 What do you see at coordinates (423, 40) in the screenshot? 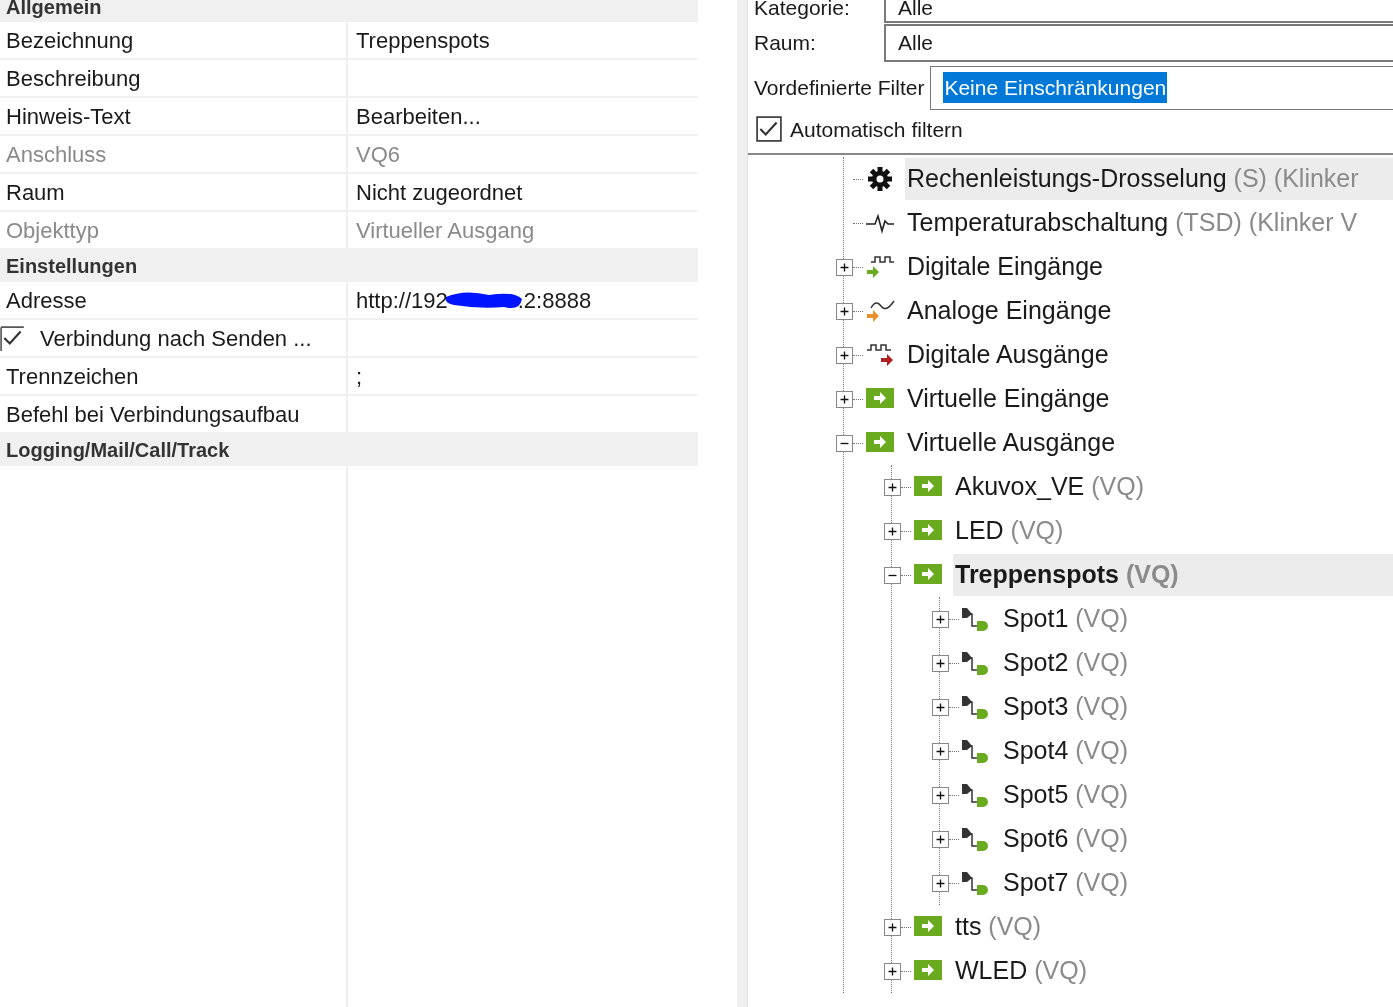
I see `property-value: Treppenspots` at bounding box center [423, 40].